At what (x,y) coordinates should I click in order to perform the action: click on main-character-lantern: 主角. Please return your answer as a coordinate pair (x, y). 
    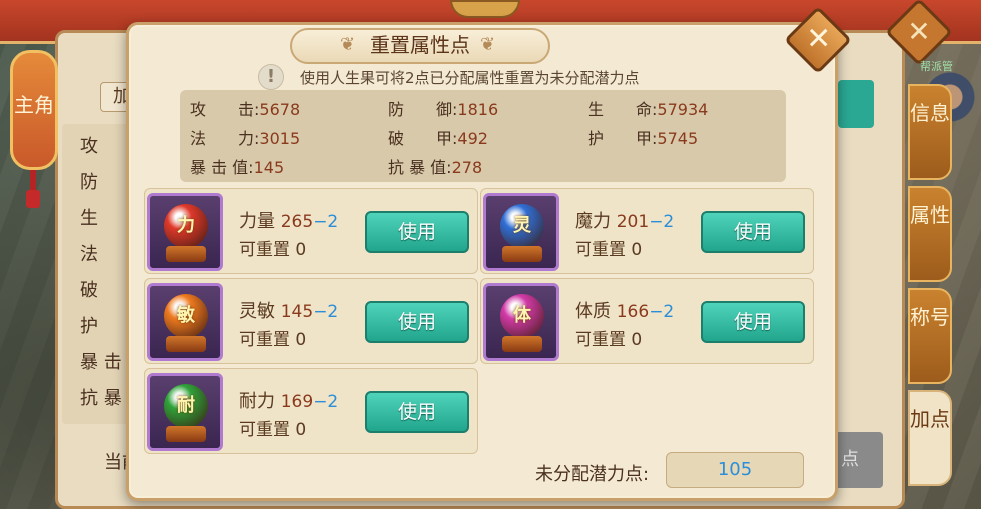
    Looking at the image, I should click on (34, 110).